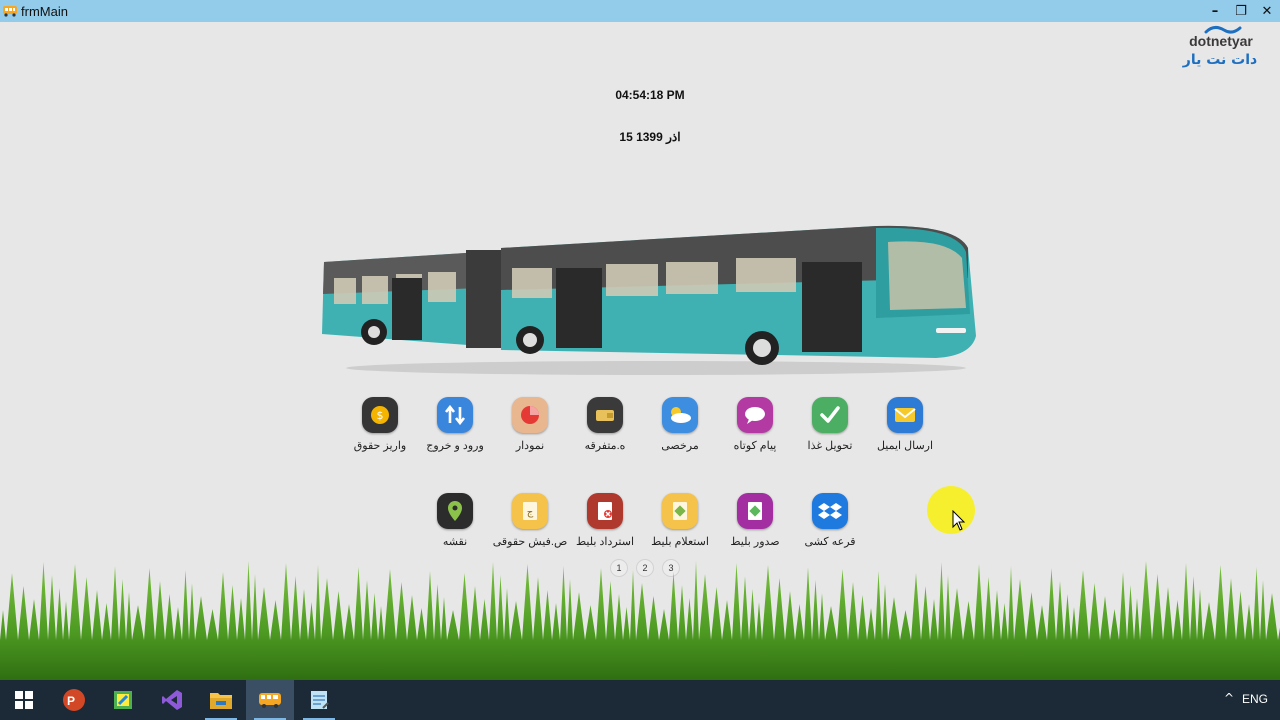 The height and width of the screenshot is (720, 1280). I want to click on powerpoint-icon: P, so click(74, 700).